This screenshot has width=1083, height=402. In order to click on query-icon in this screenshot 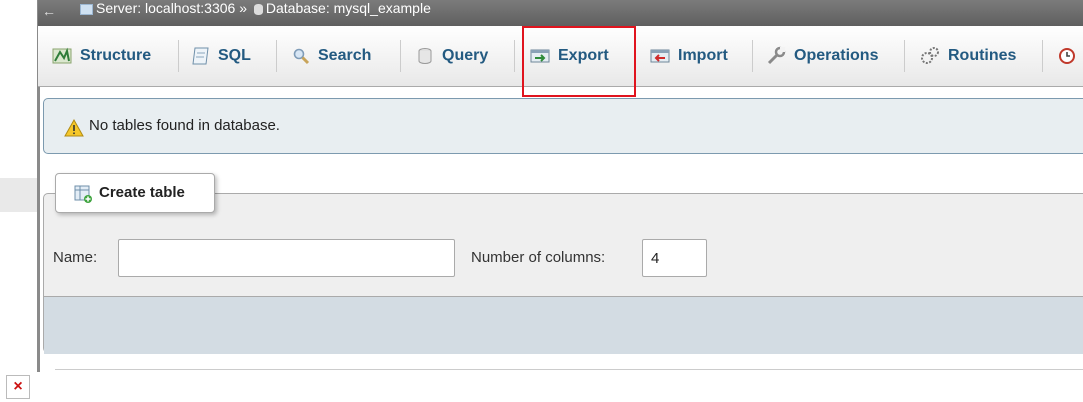, I will do `click(425, 55)`.